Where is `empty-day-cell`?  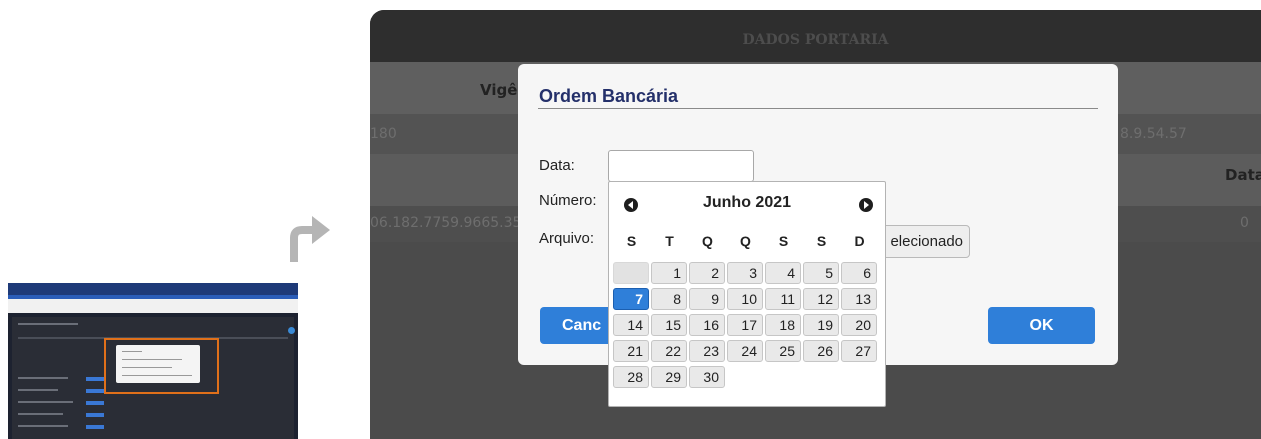 empty-day-cell is located at coordinates (631, 273).